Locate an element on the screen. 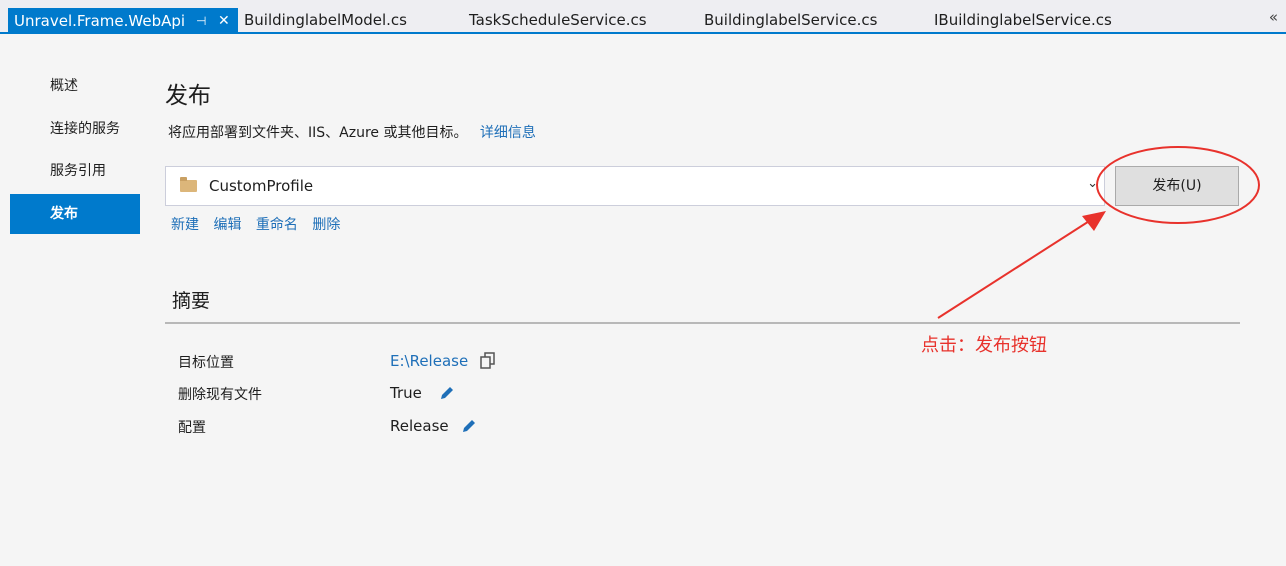  annotation-overlay is located at coordinates (1098, 232).